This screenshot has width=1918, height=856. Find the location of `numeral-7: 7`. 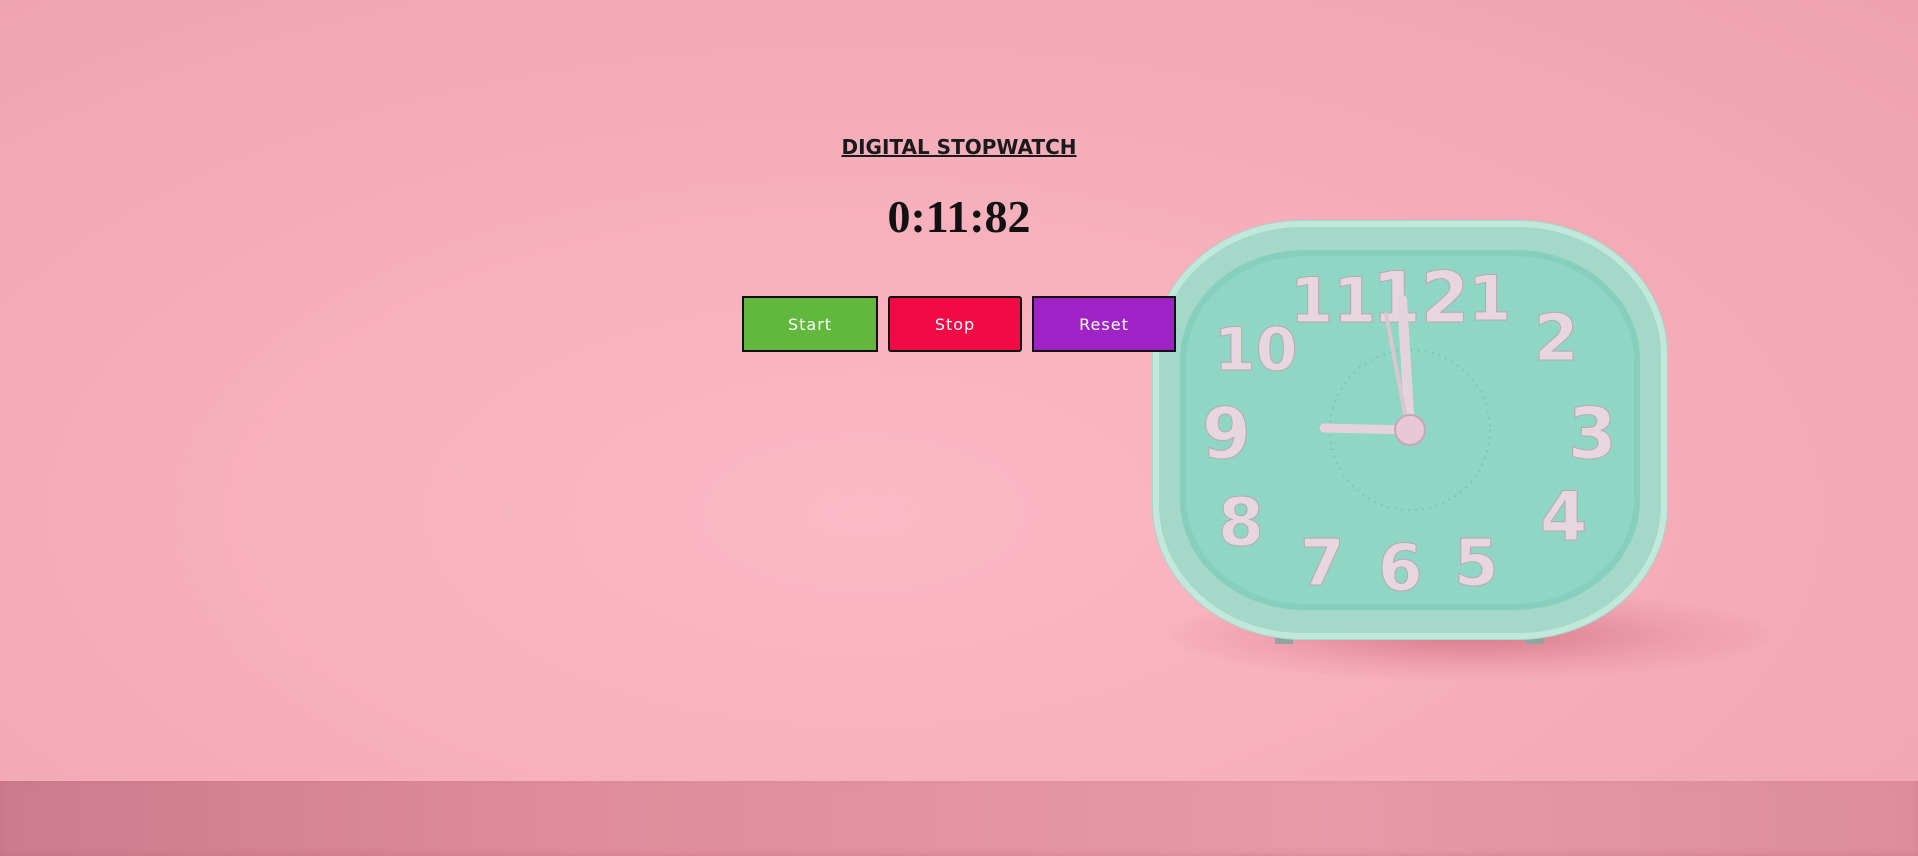

numeral-7: 7 is located at coordinates (1322, 564).